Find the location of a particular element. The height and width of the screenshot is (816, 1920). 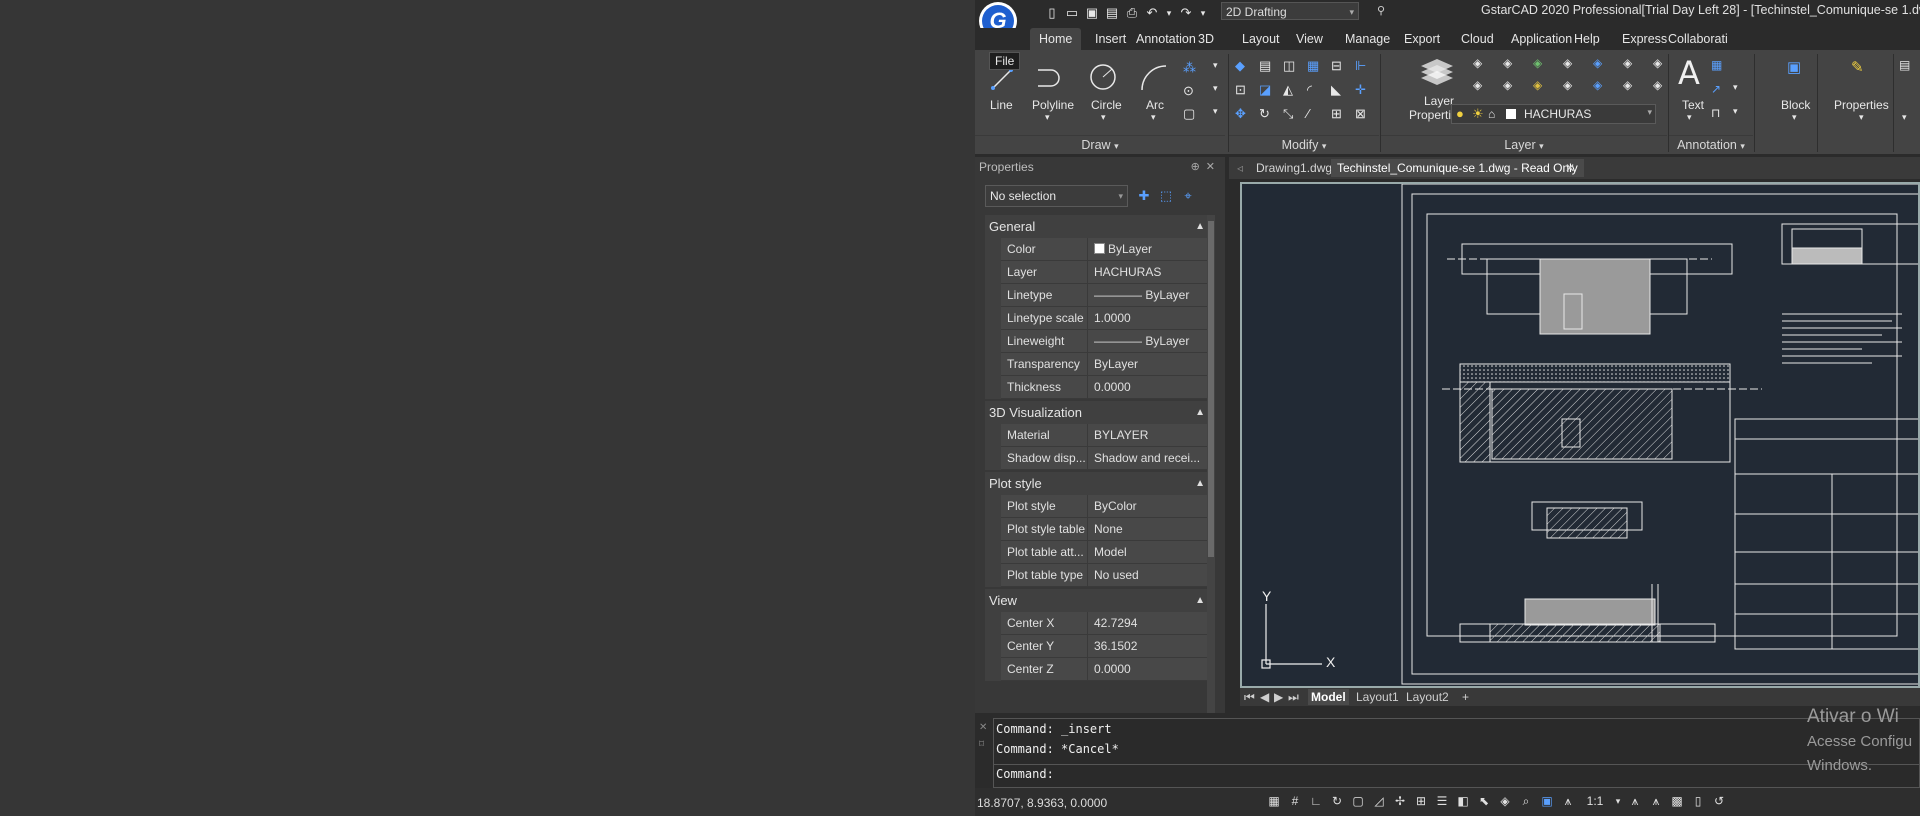

customize-qat-icon: ⚲ is located at coordinates (1381, 10).